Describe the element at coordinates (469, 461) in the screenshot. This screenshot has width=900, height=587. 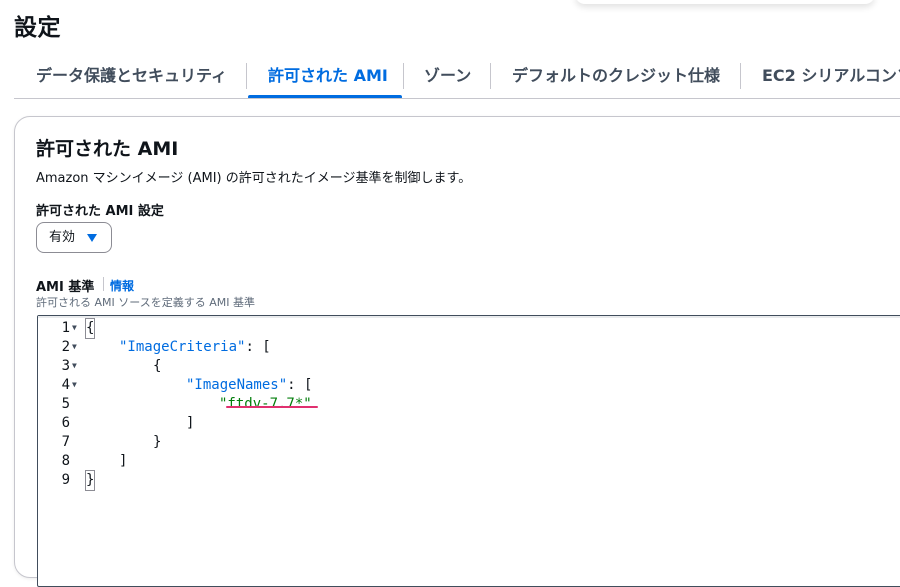
I see `code-line: 8 ]` at that location.